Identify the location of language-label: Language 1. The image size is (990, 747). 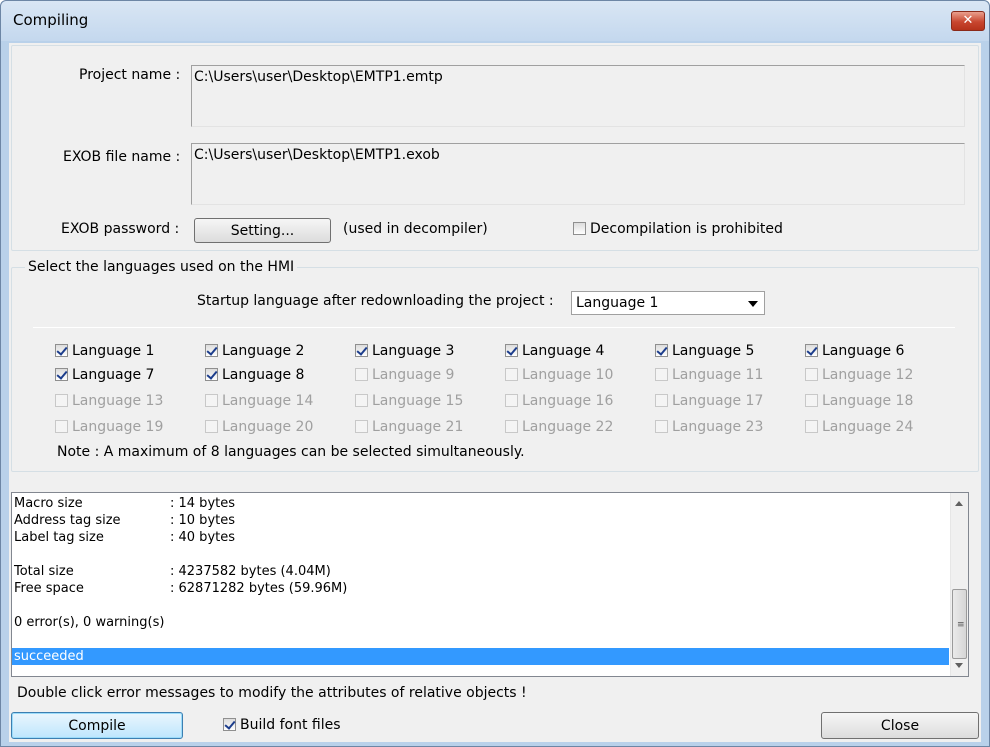
(113, 351).